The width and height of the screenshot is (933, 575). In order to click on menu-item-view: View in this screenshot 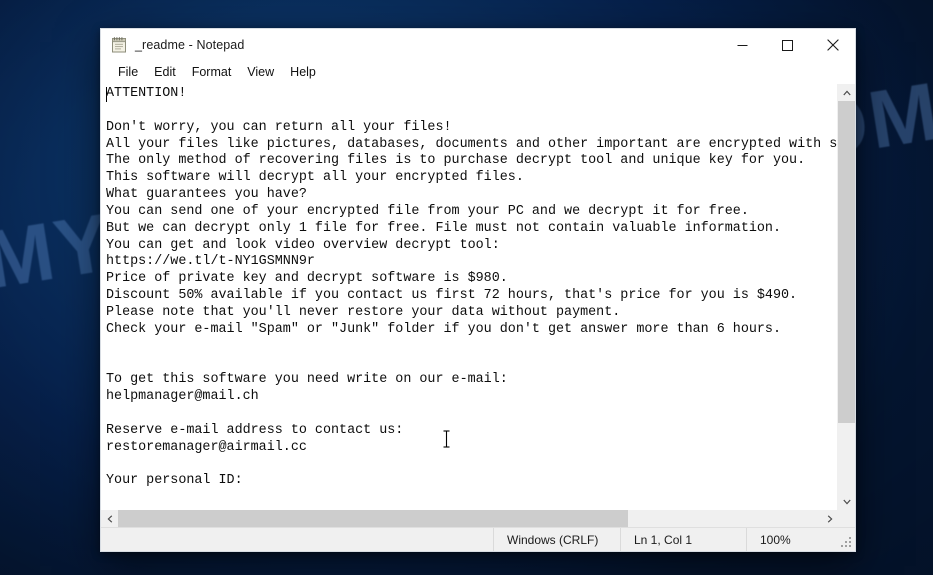, I will do `click(260, 72)`.